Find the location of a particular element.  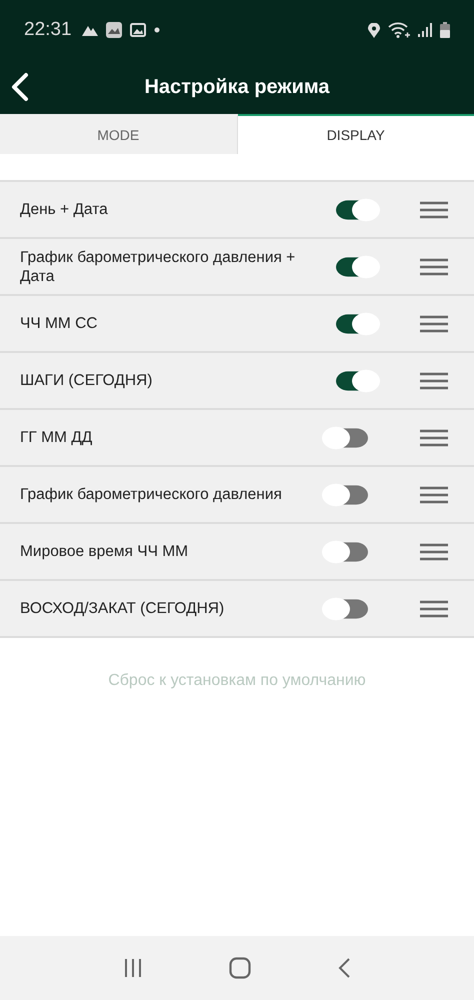

home-icon is located at coordinates (240, 968).